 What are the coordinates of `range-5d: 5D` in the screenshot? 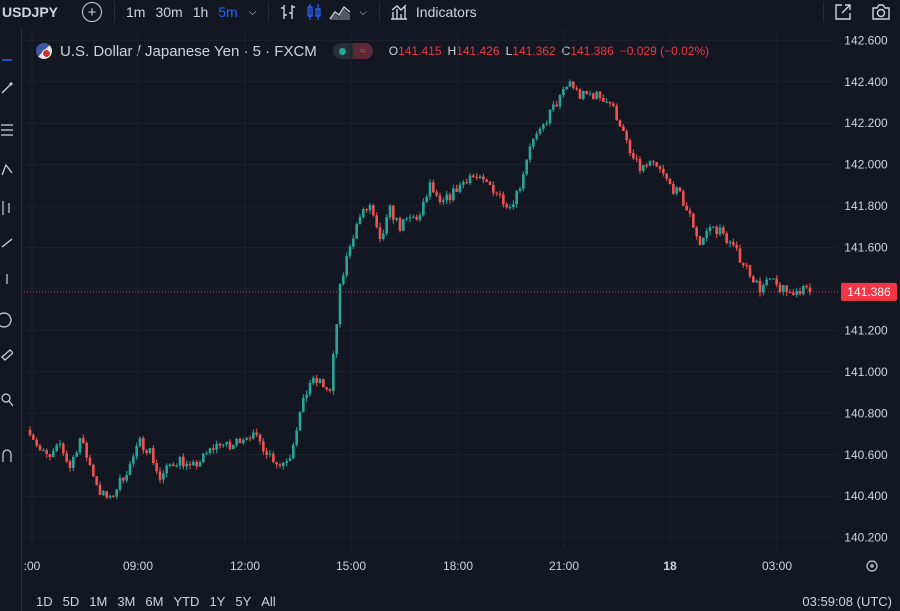 It's located at (71, 601).